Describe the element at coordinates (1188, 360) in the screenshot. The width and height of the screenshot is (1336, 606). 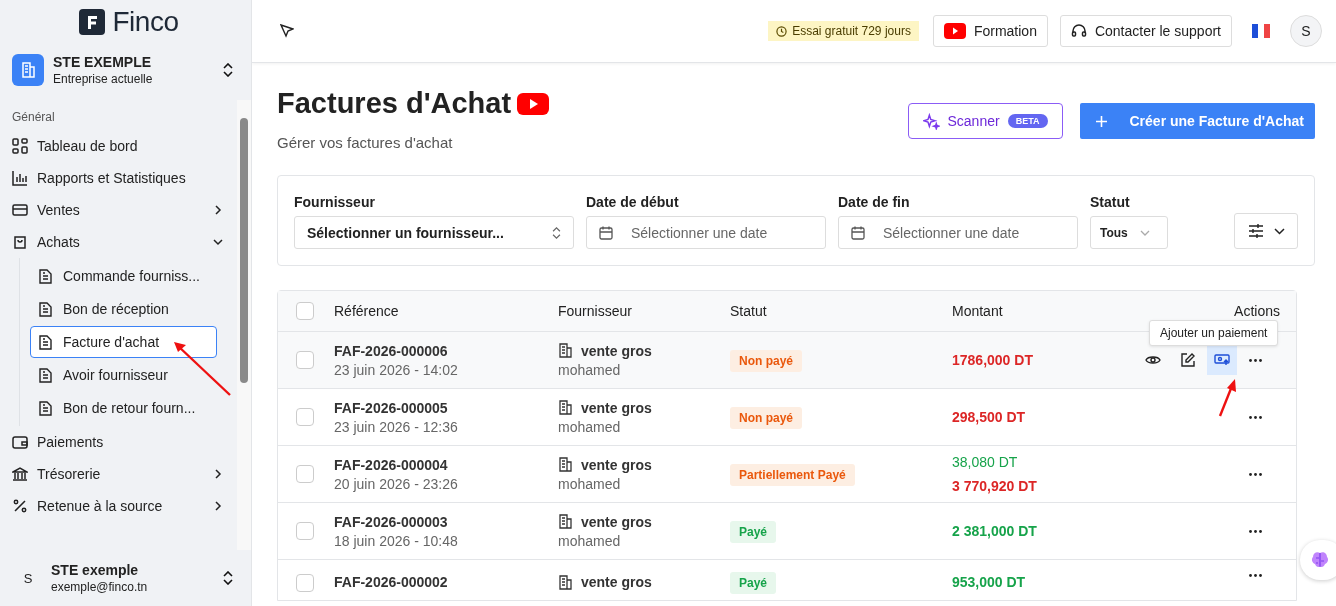
I see `edit-icon` at that location.